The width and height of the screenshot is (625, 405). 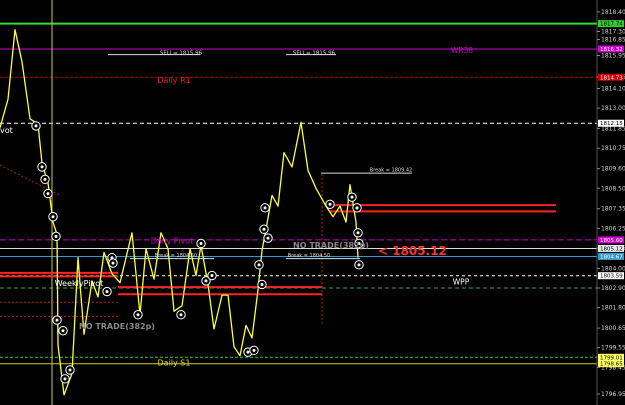 I want to click on daily-r1-label: Daily R1, so click(x=173, y=80).